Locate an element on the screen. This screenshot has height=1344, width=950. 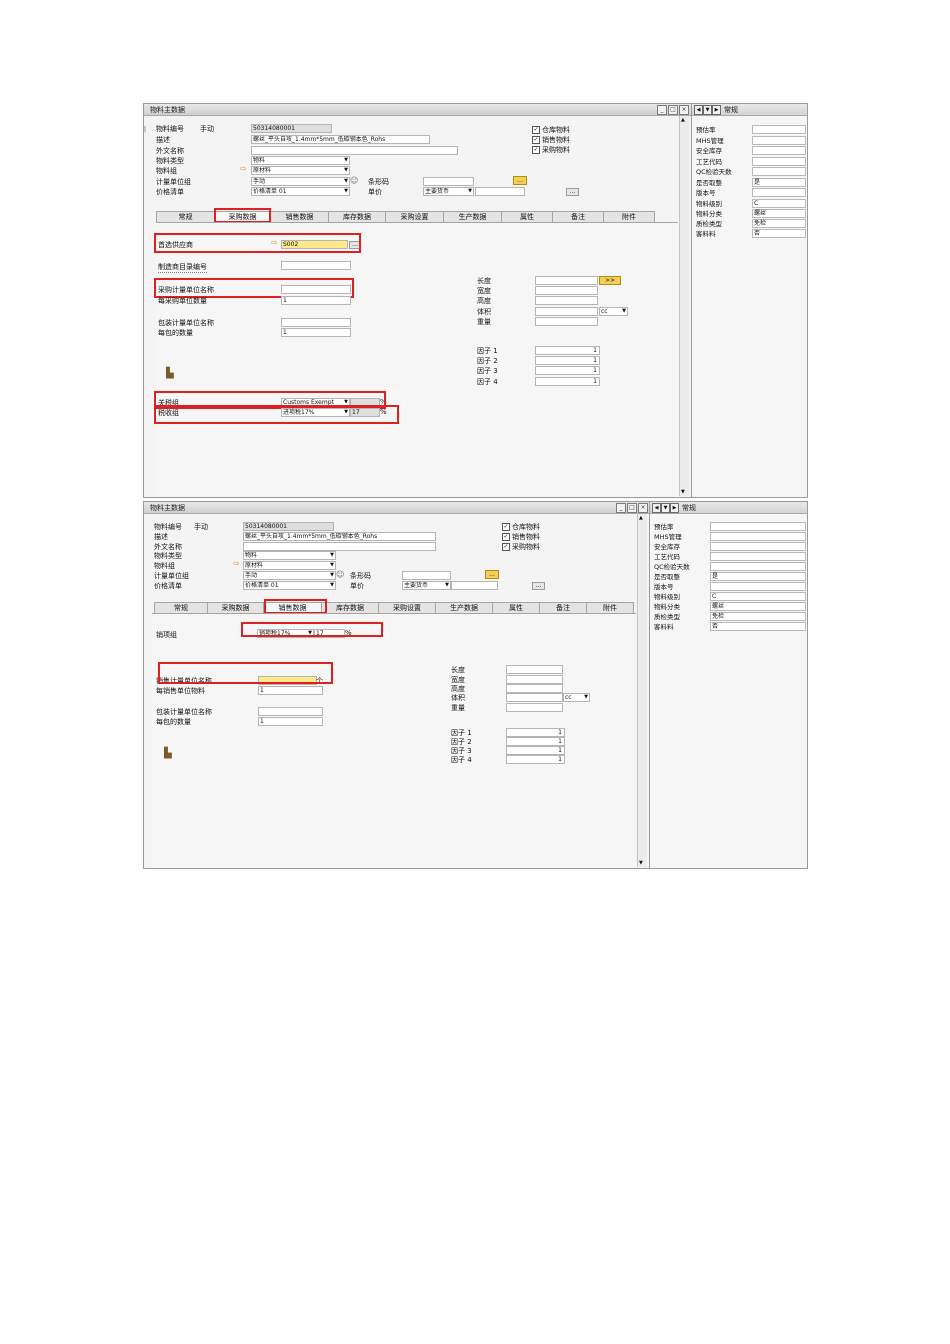
items-per-sales-field: 1 is located at coordinates (290, 690).